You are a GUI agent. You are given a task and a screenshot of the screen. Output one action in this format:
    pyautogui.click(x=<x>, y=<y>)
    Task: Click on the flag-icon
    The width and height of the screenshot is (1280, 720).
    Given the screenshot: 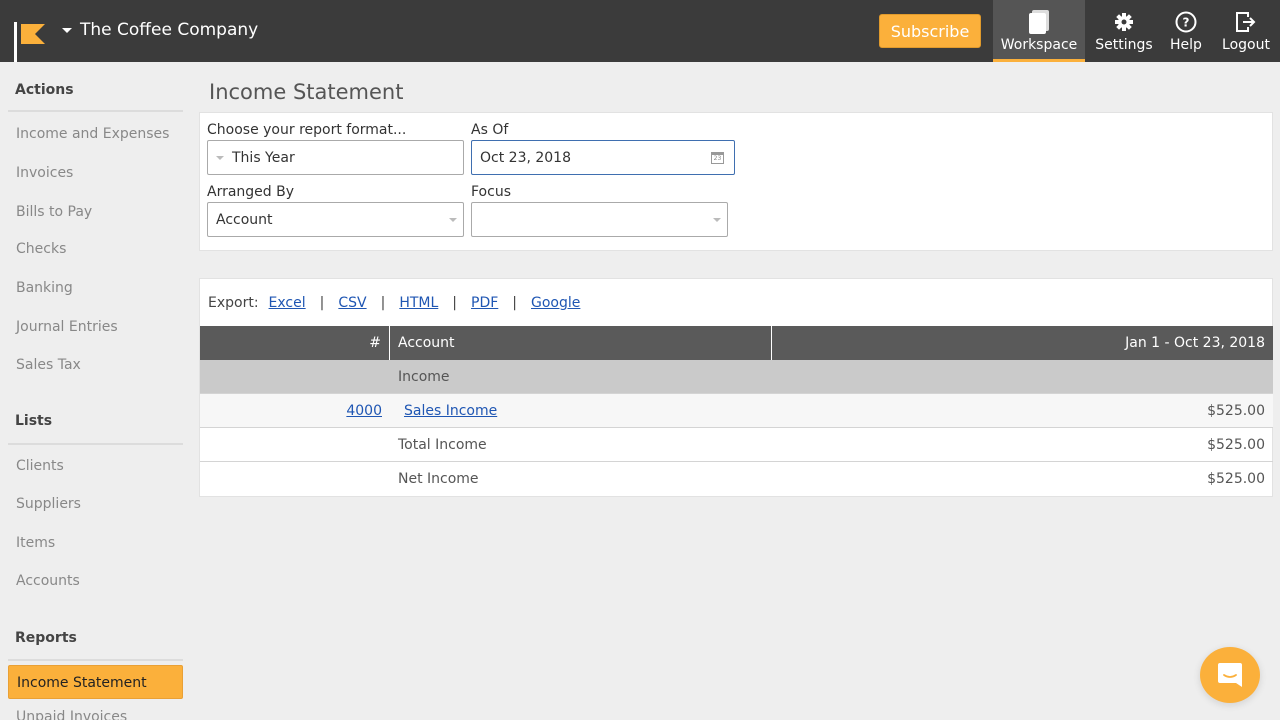 What is the action you would take?
    pyautogui.click(x=33, y=34)
    